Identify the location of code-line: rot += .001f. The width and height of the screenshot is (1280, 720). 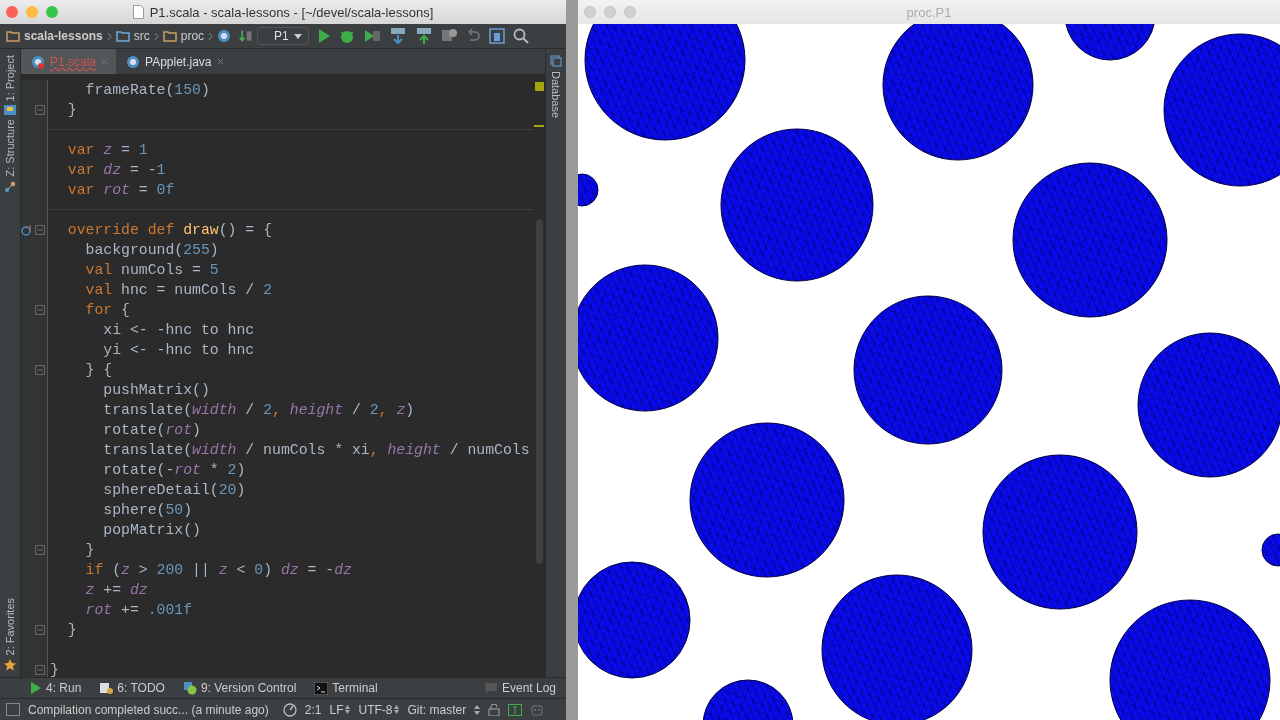
(139, 610).